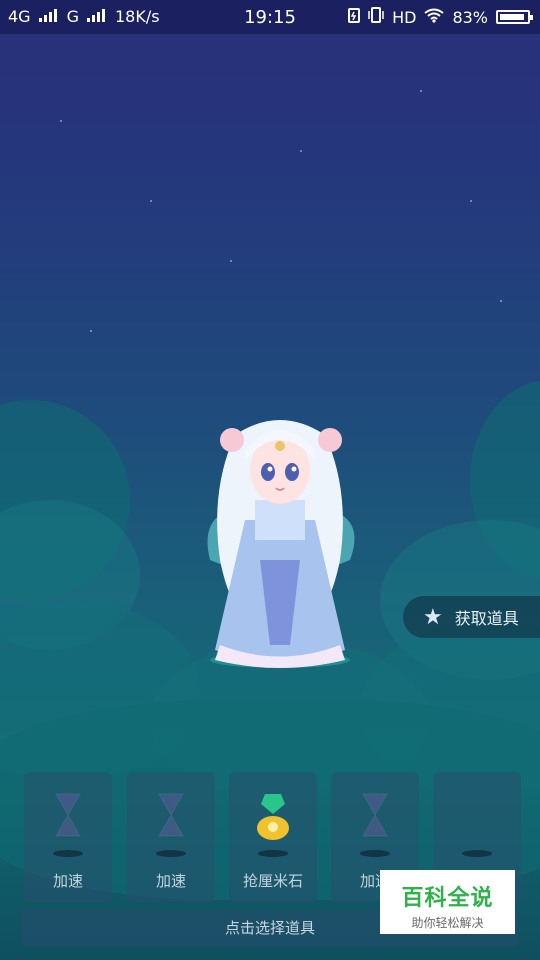 The width and height of the screenshot is (540, 960). I want to click on watermark-logo: 百科全说 助你轻松解决, so click(447, 902).